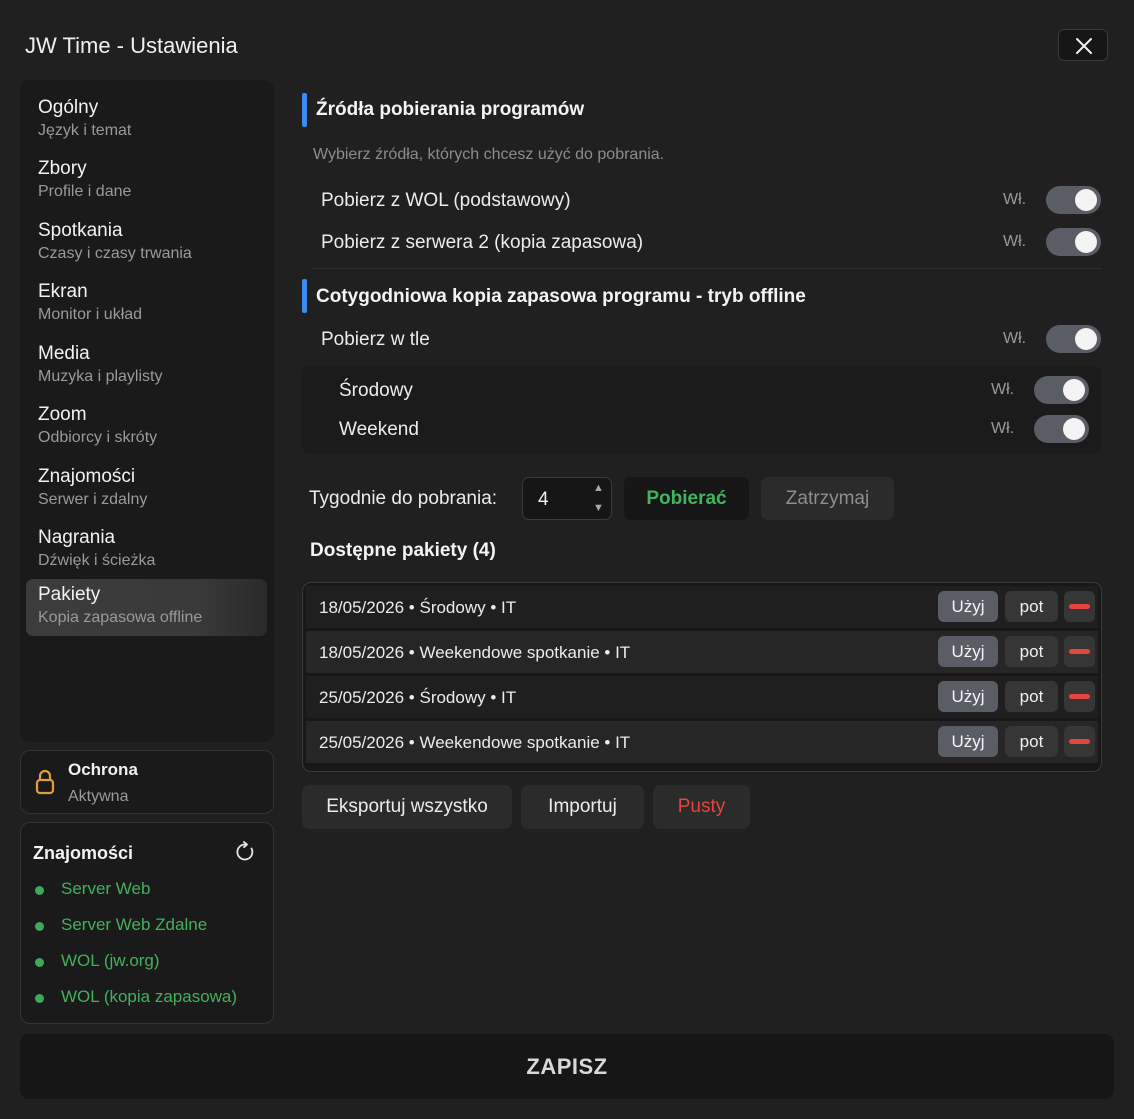  Describe the element at coordinates (475, 742) in the screenshot. I see `package-label: 25/05/2026 • Weekendowe spotkanie • IT` at that location.